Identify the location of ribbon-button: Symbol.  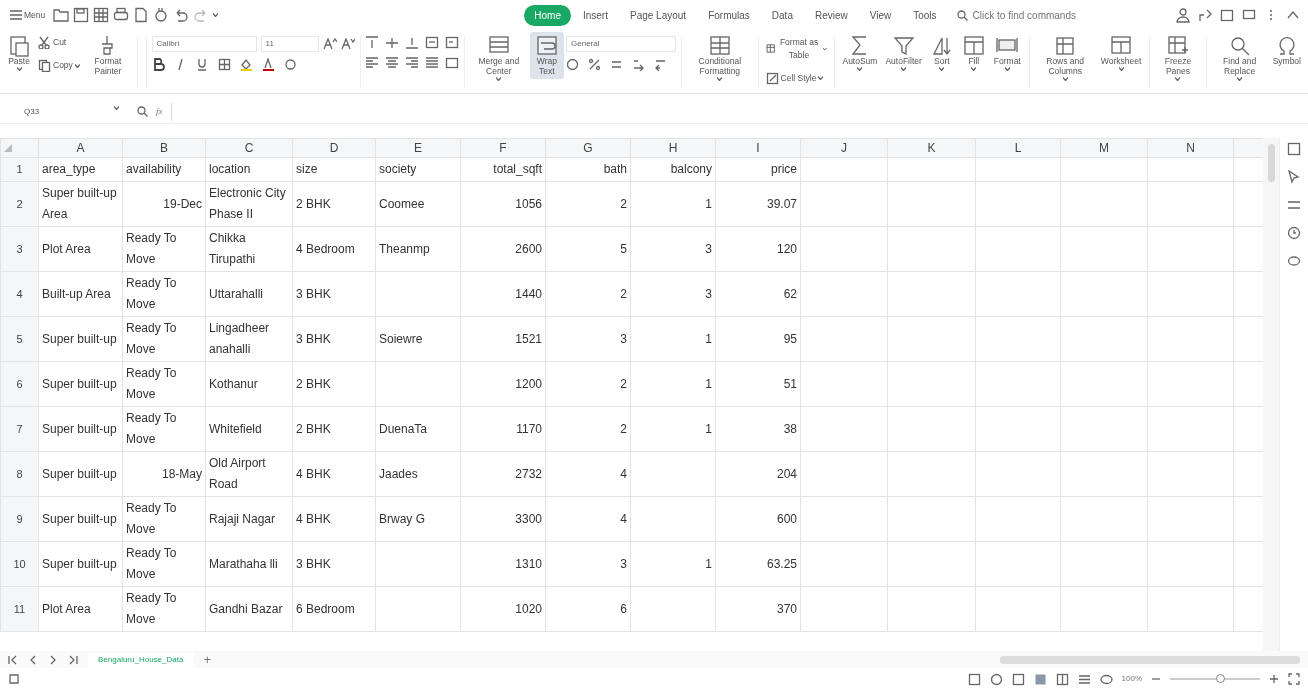
(1286, 50).